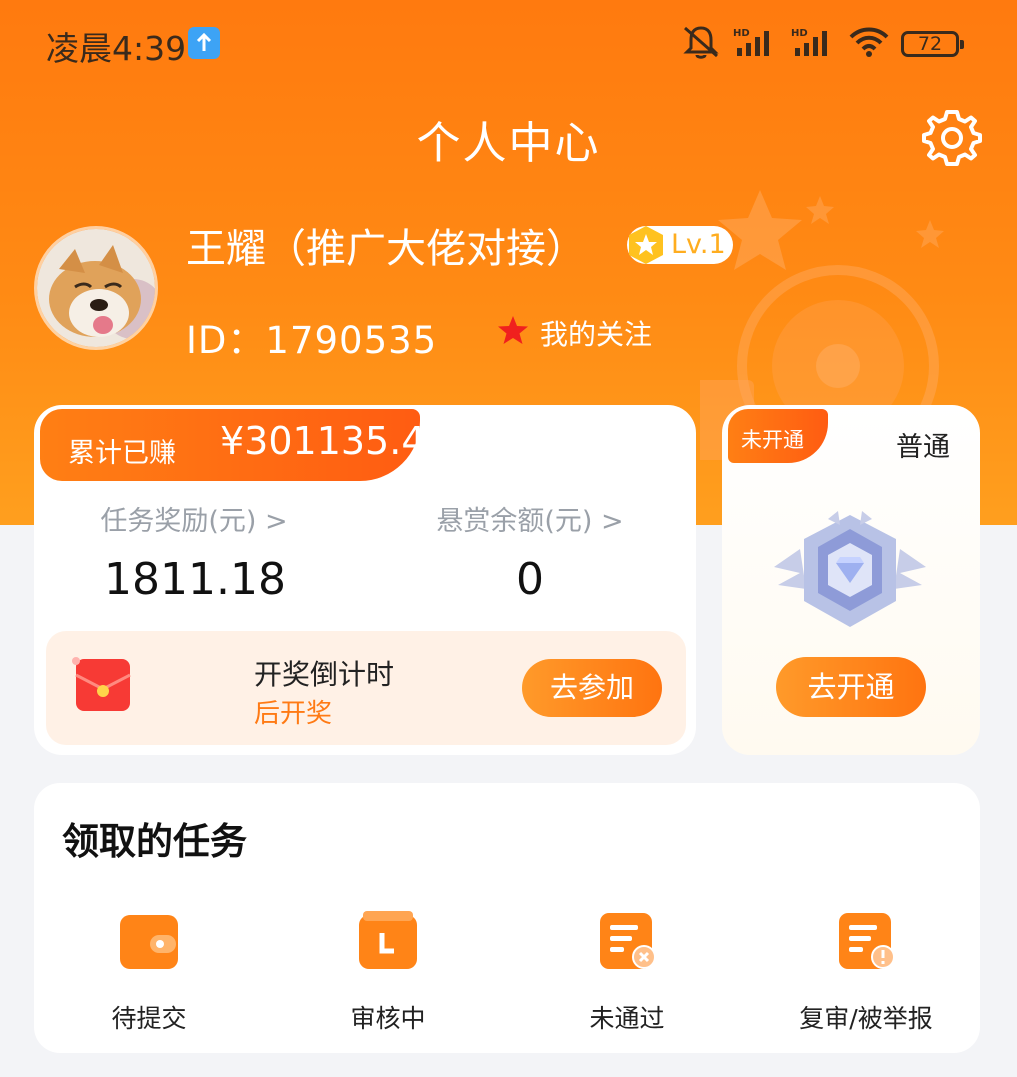 The width and height of the screenshot is (1017, 1077). Describe the element at coordinates (116, 48) in the screenshot. I see `status-time: 凌晨4:39` at that location.